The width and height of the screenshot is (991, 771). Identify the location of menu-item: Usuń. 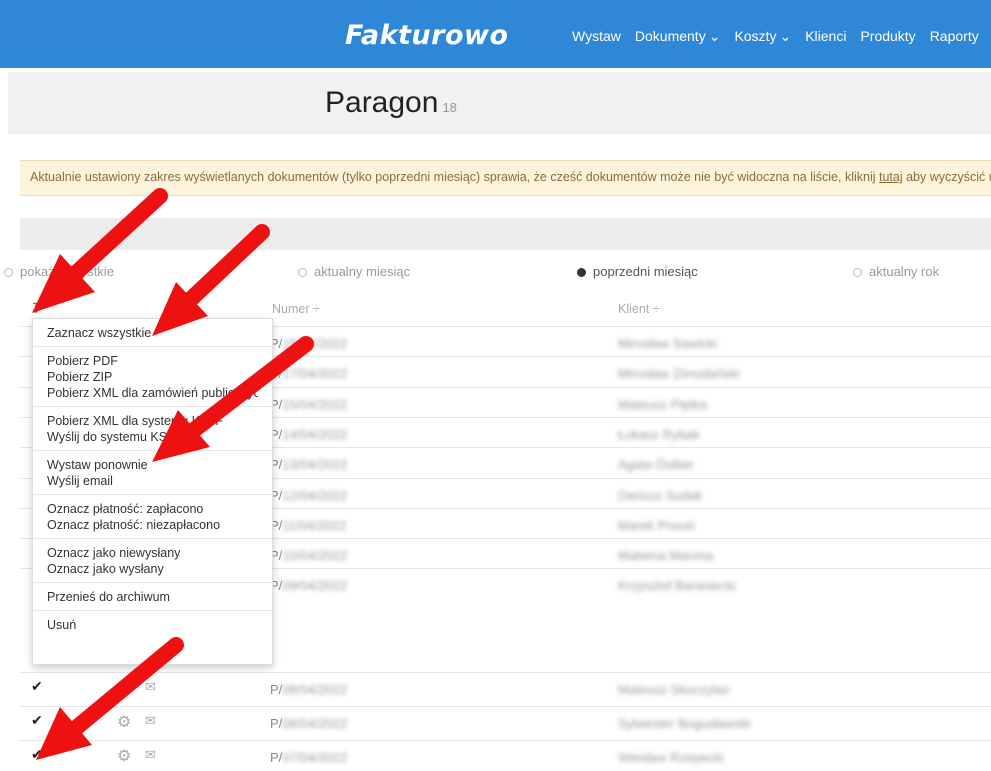
(152, 625).